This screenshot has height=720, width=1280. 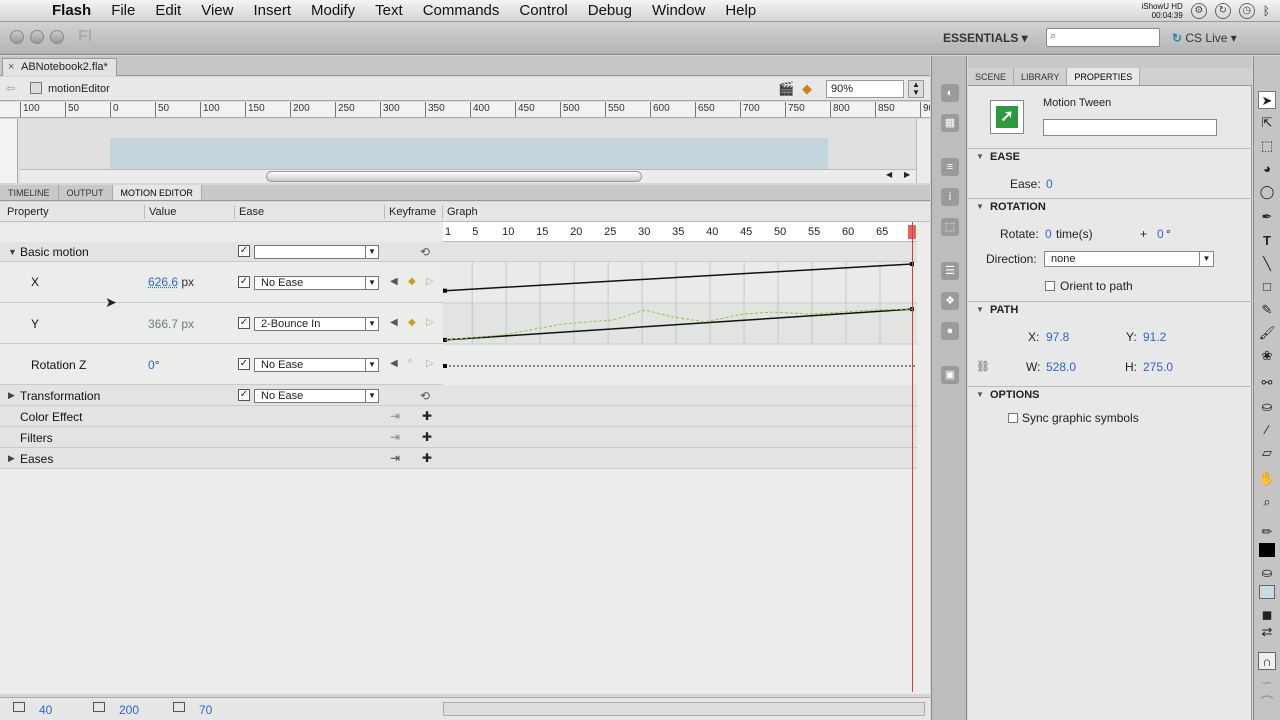 I want to click on gear-icon: ⚙, so click(x=1198, y=10).